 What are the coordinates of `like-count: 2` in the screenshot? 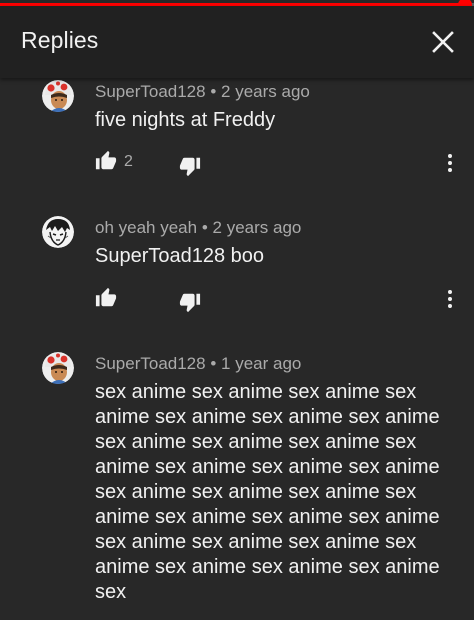 It's located at (128, 161).